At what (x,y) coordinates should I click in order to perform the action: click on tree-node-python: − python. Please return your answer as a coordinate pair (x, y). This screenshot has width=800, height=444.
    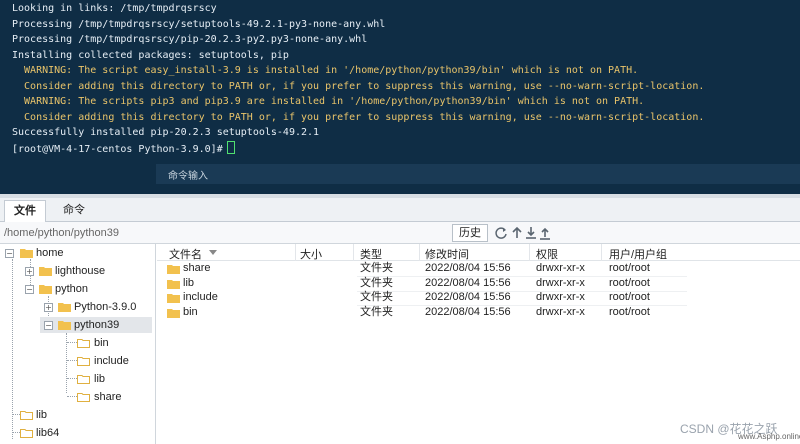
    Looking at the image, I should click on (77, 289).